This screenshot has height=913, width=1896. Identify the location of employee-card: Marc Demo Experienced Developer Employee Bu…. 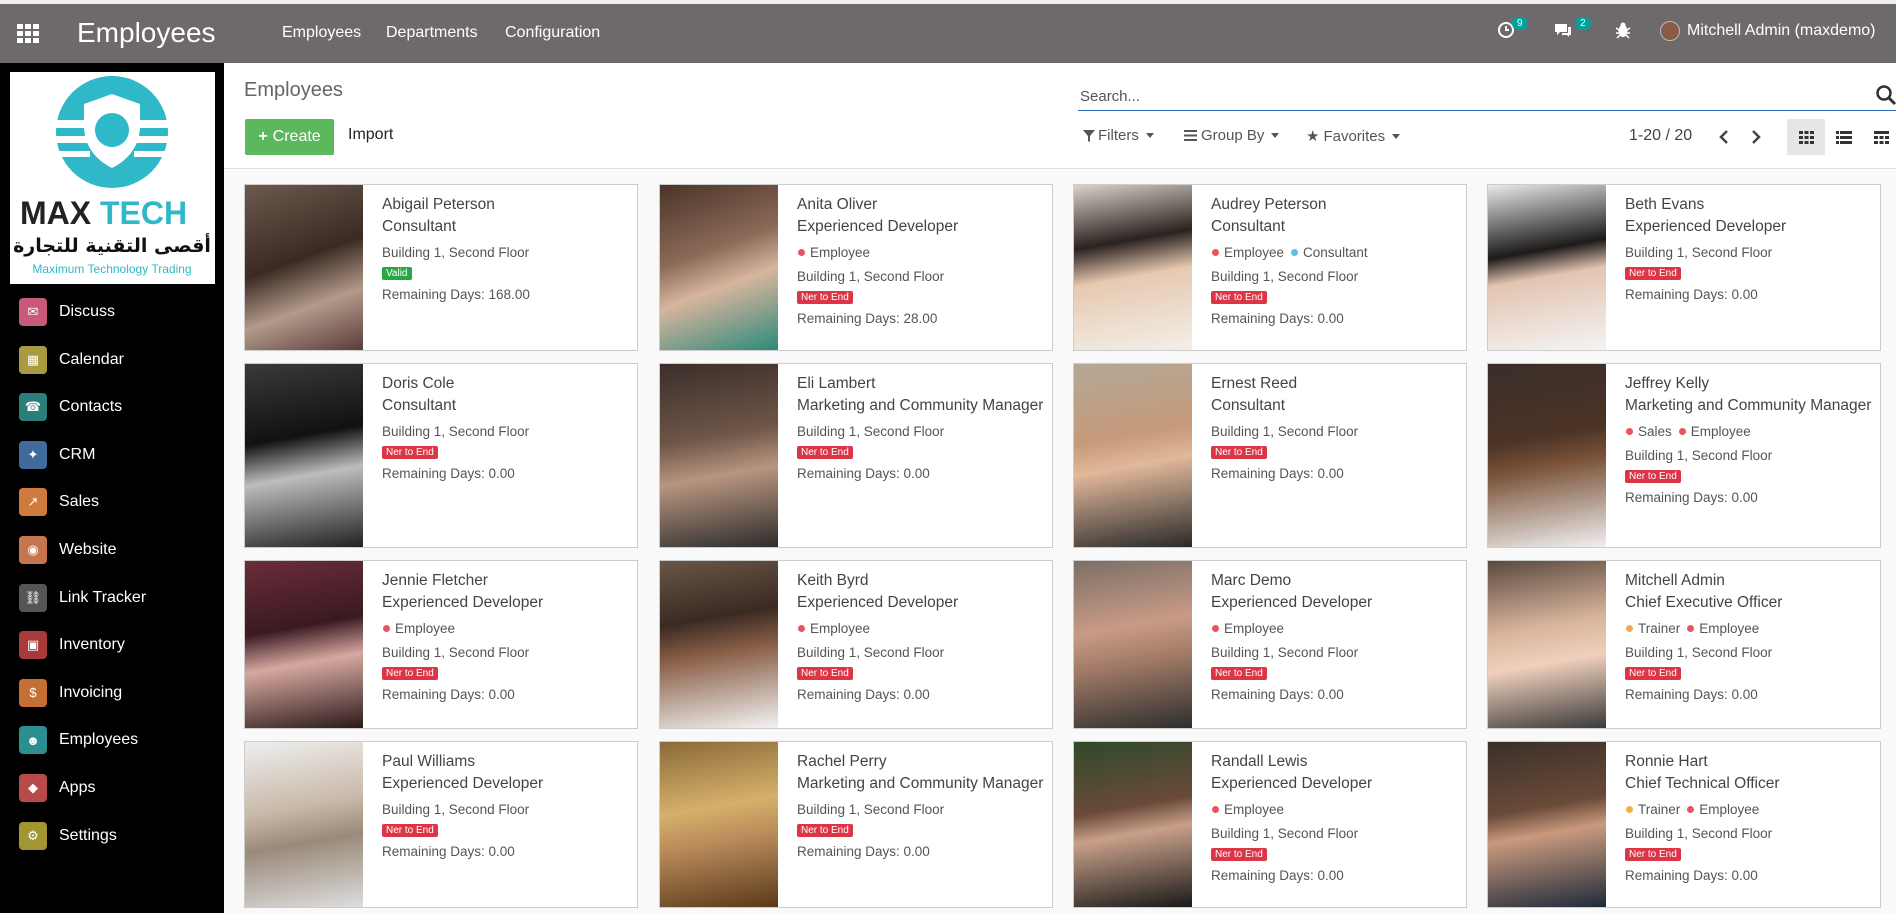
(1270, 644).